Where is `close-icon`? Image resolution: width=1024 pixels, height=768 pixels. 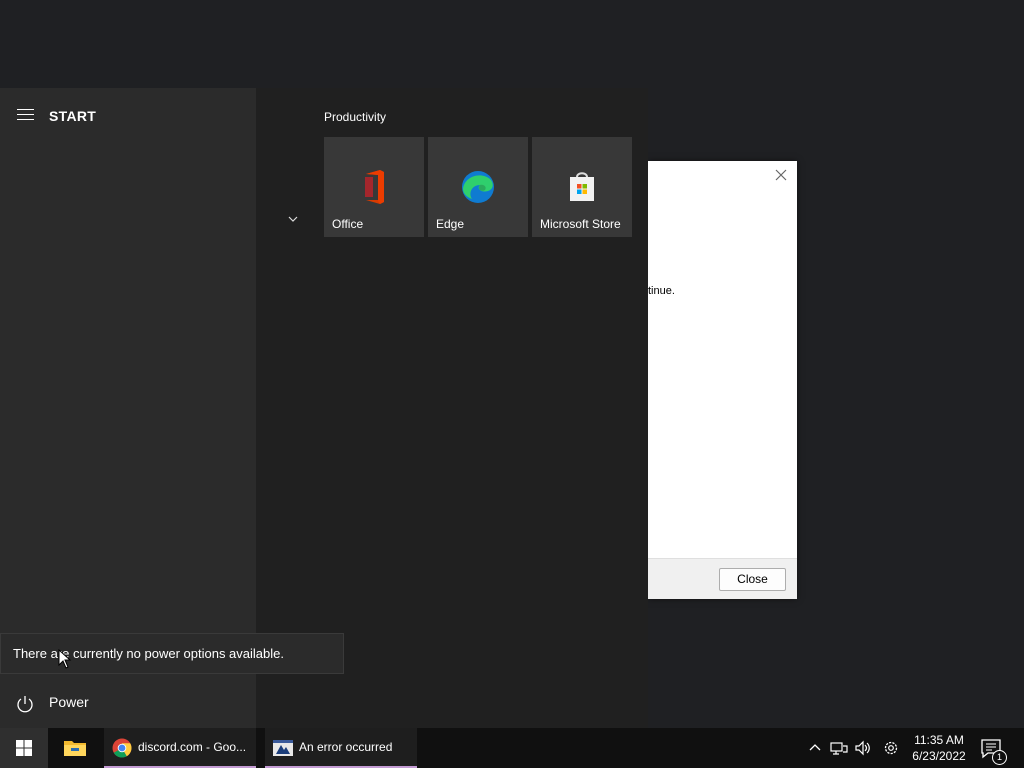 close-icon is located at coordinates (781, 175).